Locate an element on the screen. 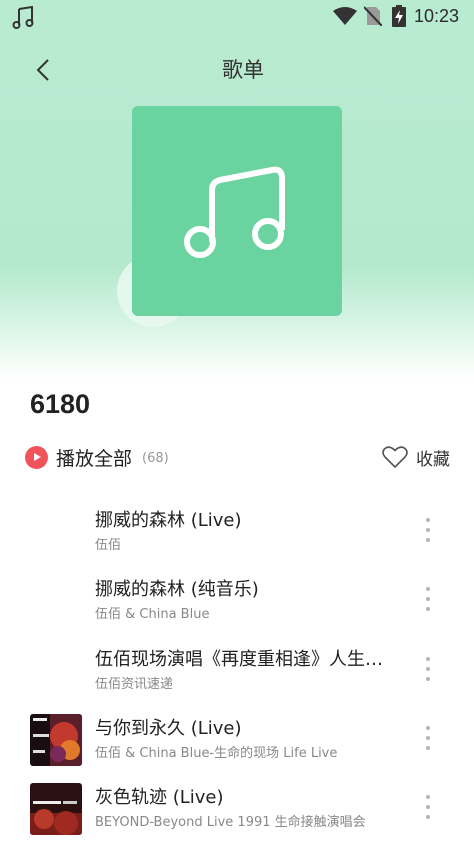 Image resolution: width=474 pixels, height=843 pixels. wifi-icon is located at coordinates (345, 18).